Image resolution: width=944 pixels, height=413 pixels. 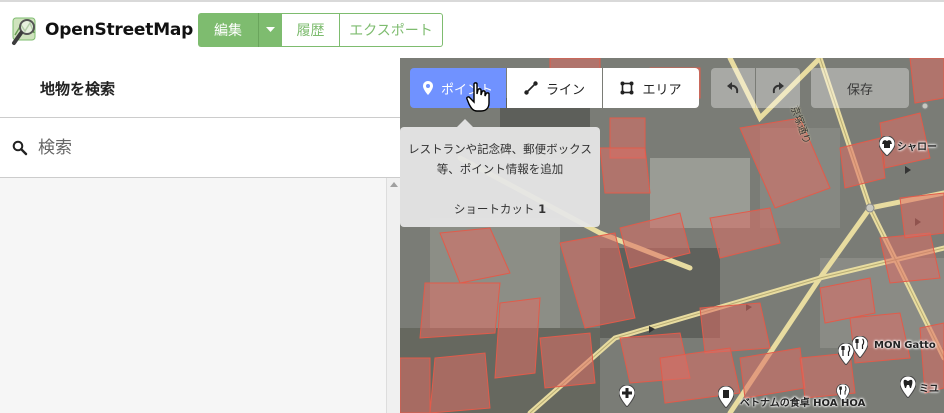 I want to click on hand-cursor-icon, so click(x=478, y=97).